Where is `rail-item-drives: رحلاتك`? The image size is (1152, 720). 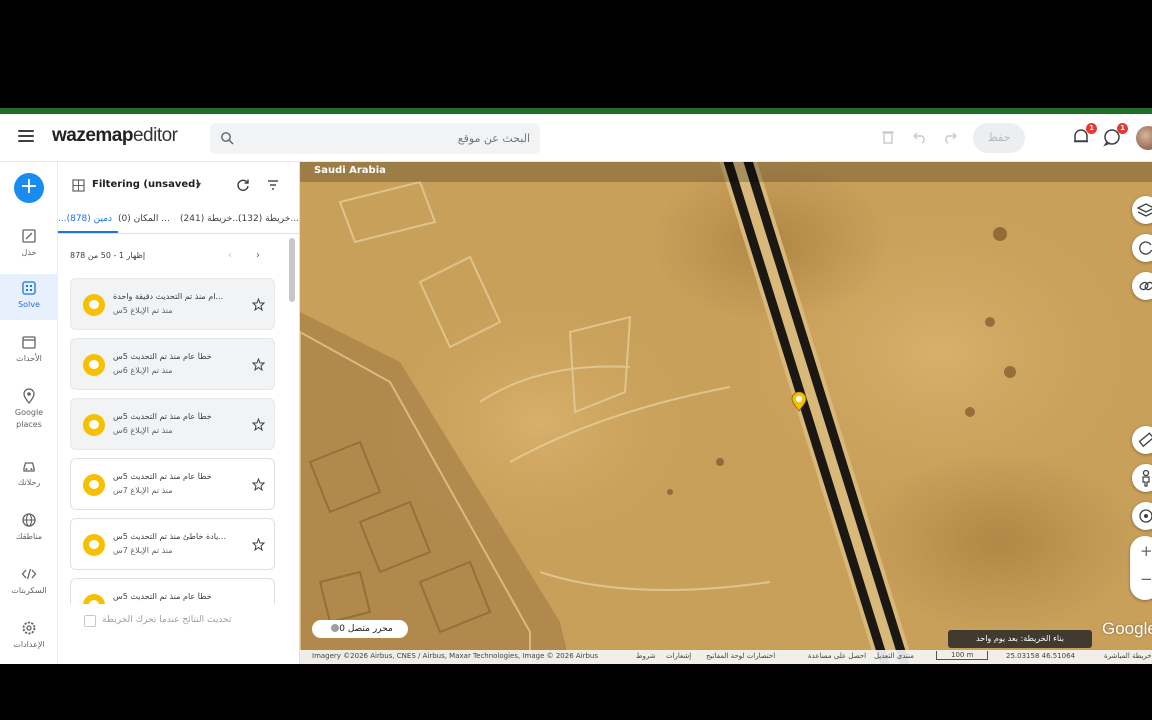 rail-item-drives: رحلاتك is located at coordinates (29, 480).